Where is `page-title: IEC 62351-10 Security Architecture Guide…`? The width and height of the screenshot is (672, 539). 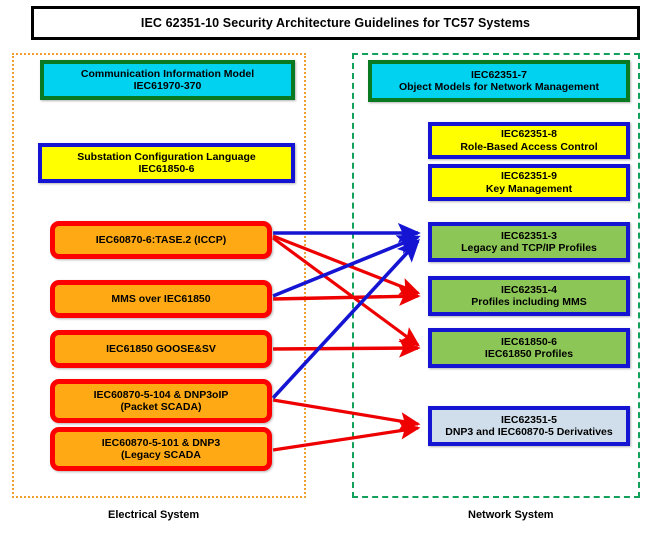
page-title: IEC 62351-10 Security Architecture Guide… is located at coordinates (335, 23).